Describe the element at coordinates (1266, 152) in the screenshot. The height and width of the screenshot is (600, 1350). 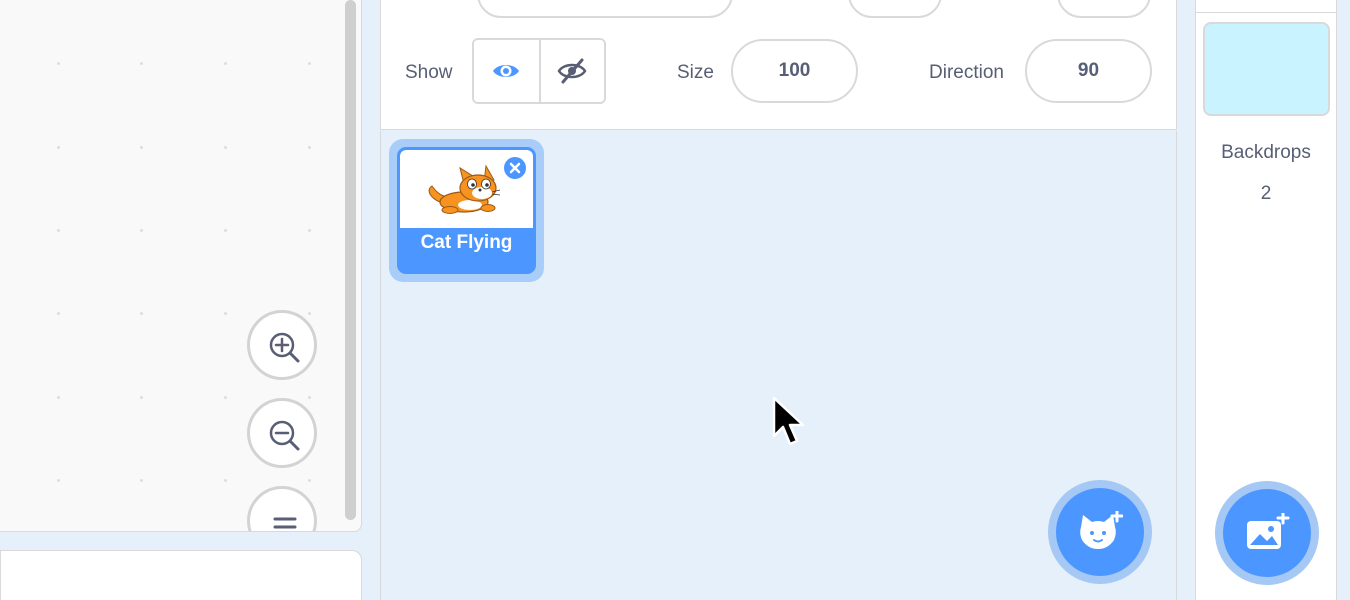
I see `backdrops-label: Backdrops` at that location.